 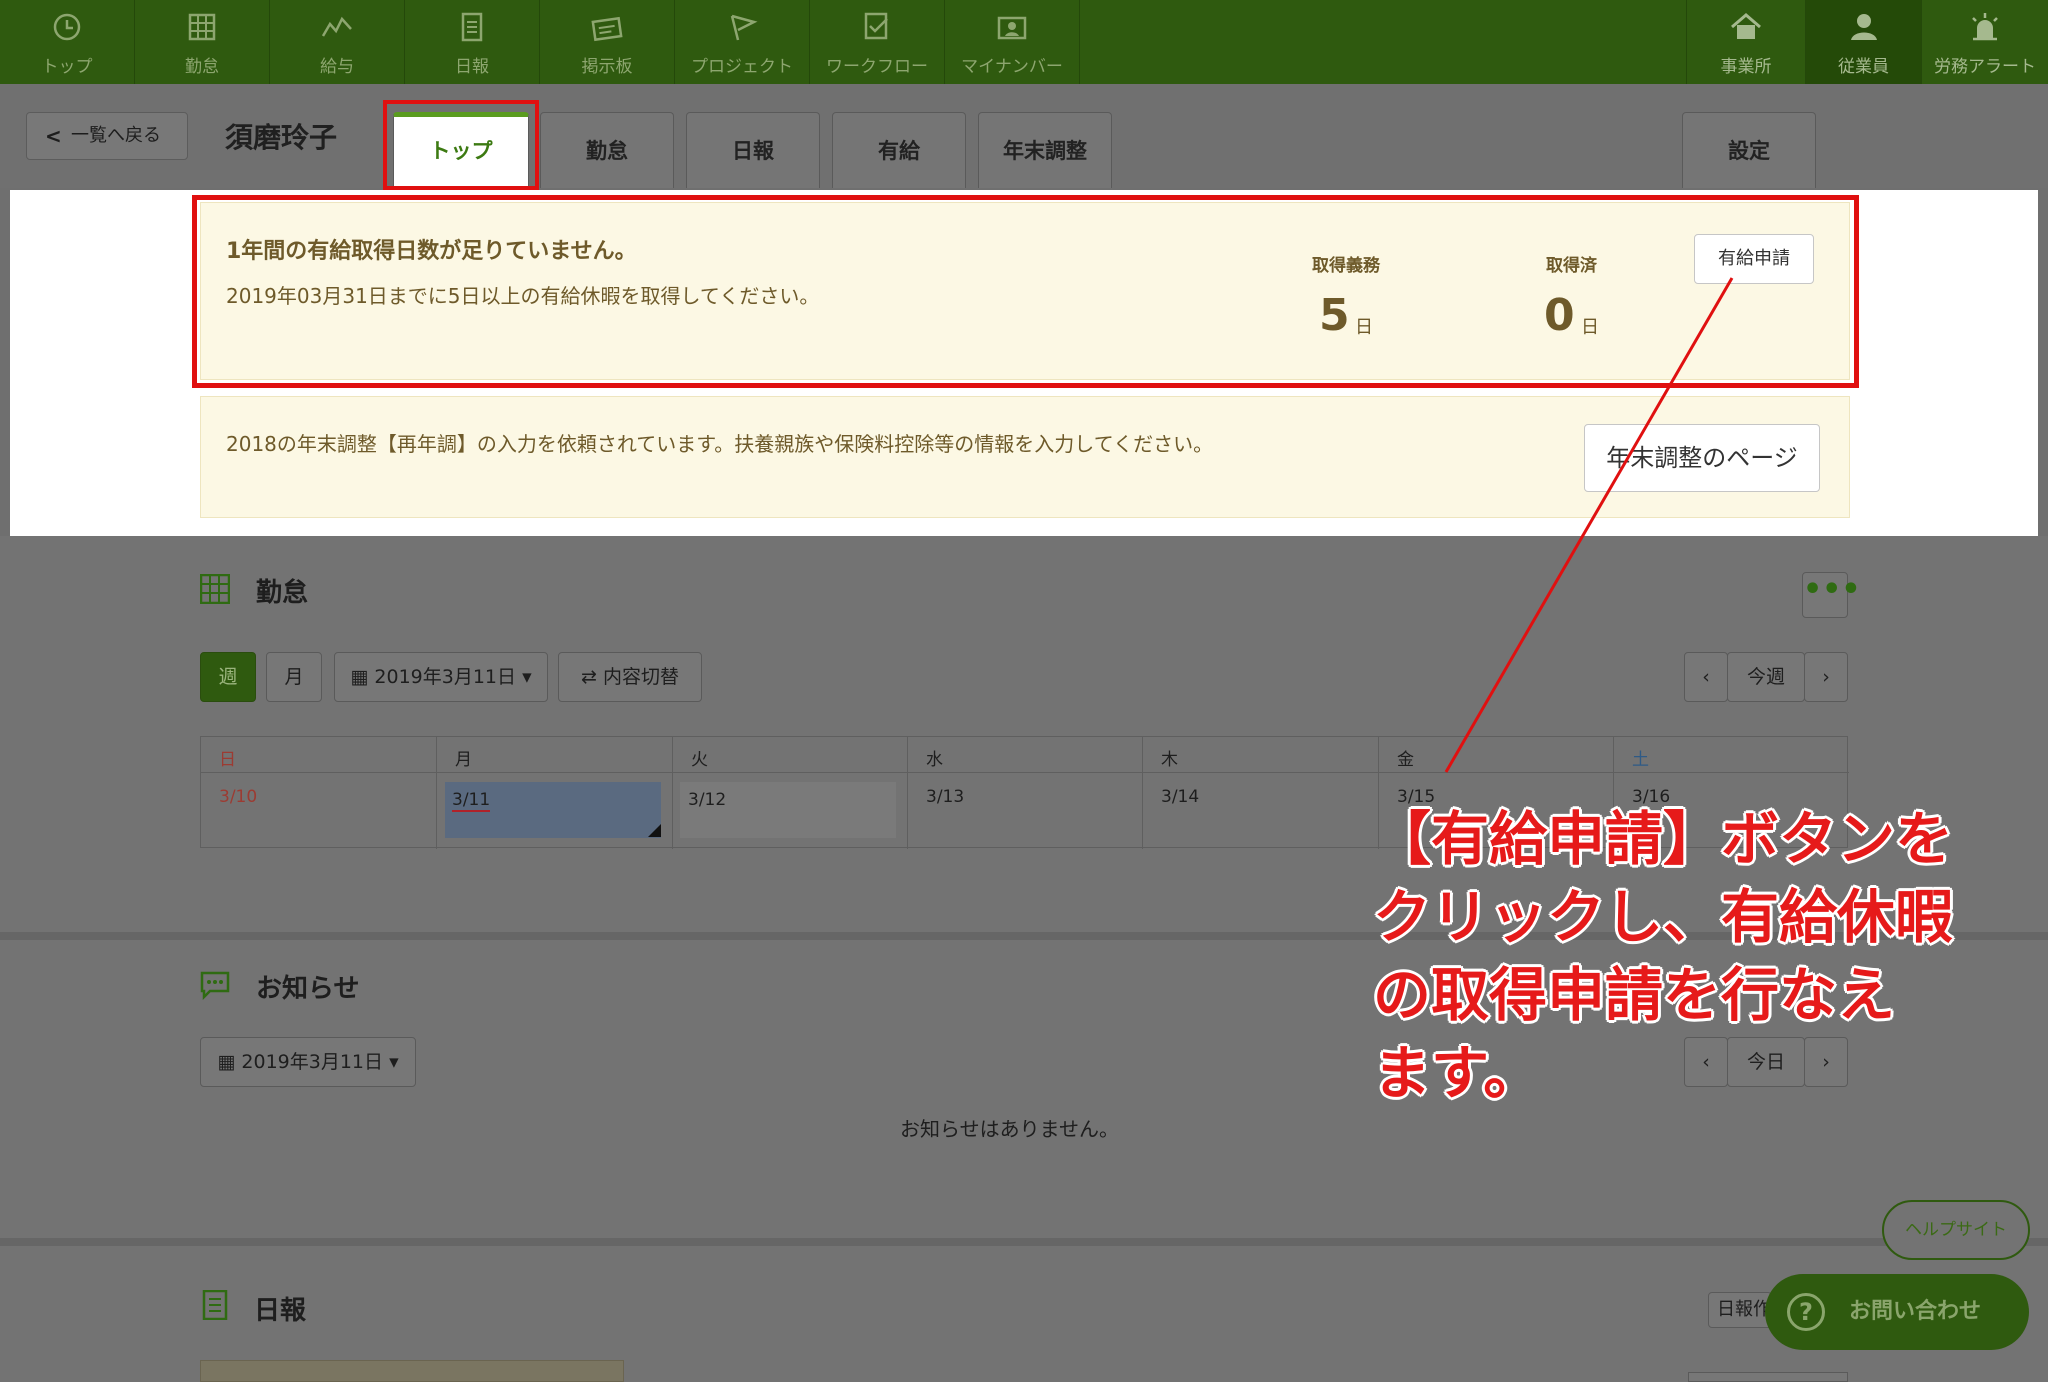 I want to click on annotation-line-3: の取得申請を行なえ, so click(x=1634, y=995).